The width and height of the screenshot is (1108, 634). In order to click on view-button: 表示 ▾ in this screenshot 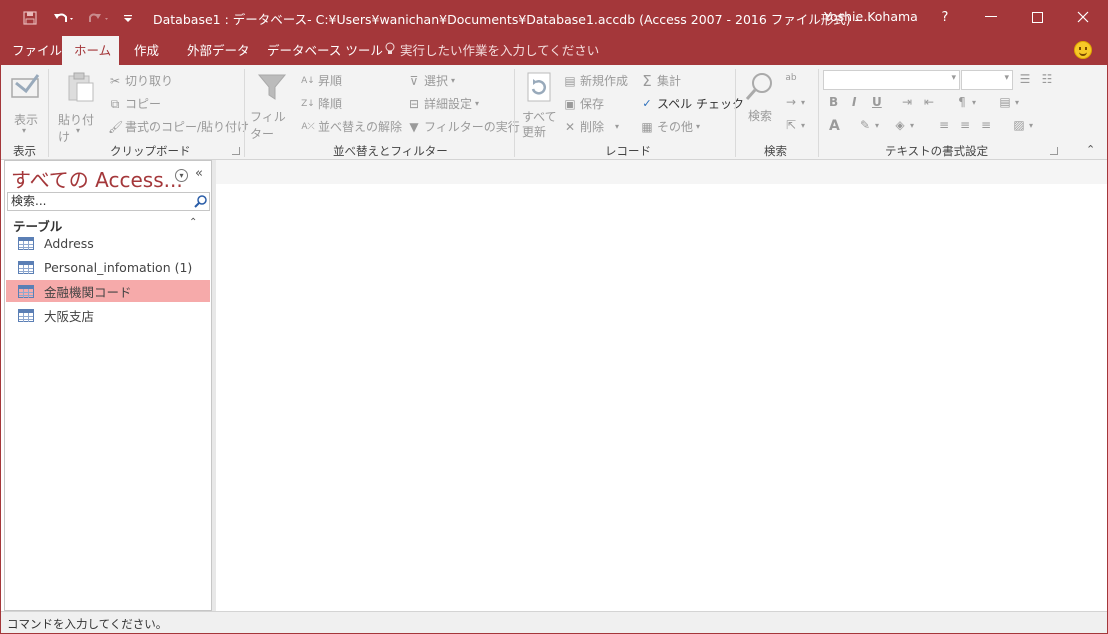, I will do `click(26, 103)`.